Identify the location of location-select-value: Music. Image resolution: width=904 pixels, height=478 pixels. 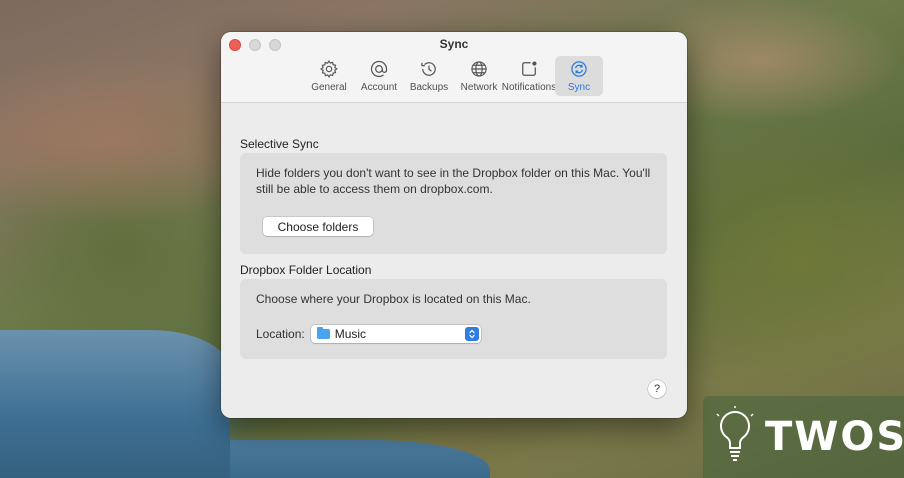
(350, 334).